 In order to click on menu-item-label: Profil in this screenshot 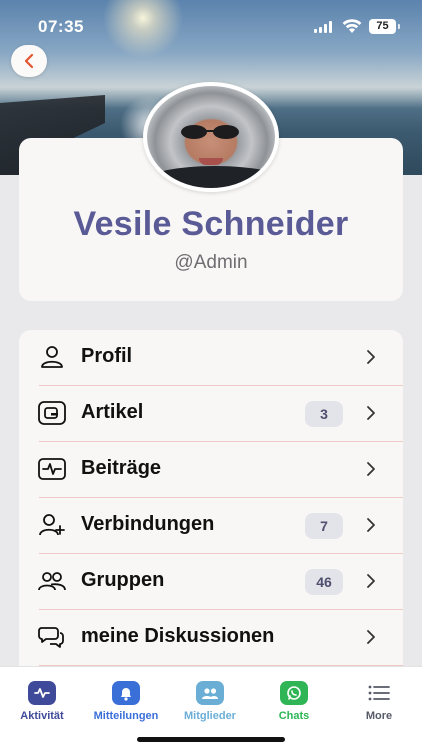, I will do `click(107, 356)`.